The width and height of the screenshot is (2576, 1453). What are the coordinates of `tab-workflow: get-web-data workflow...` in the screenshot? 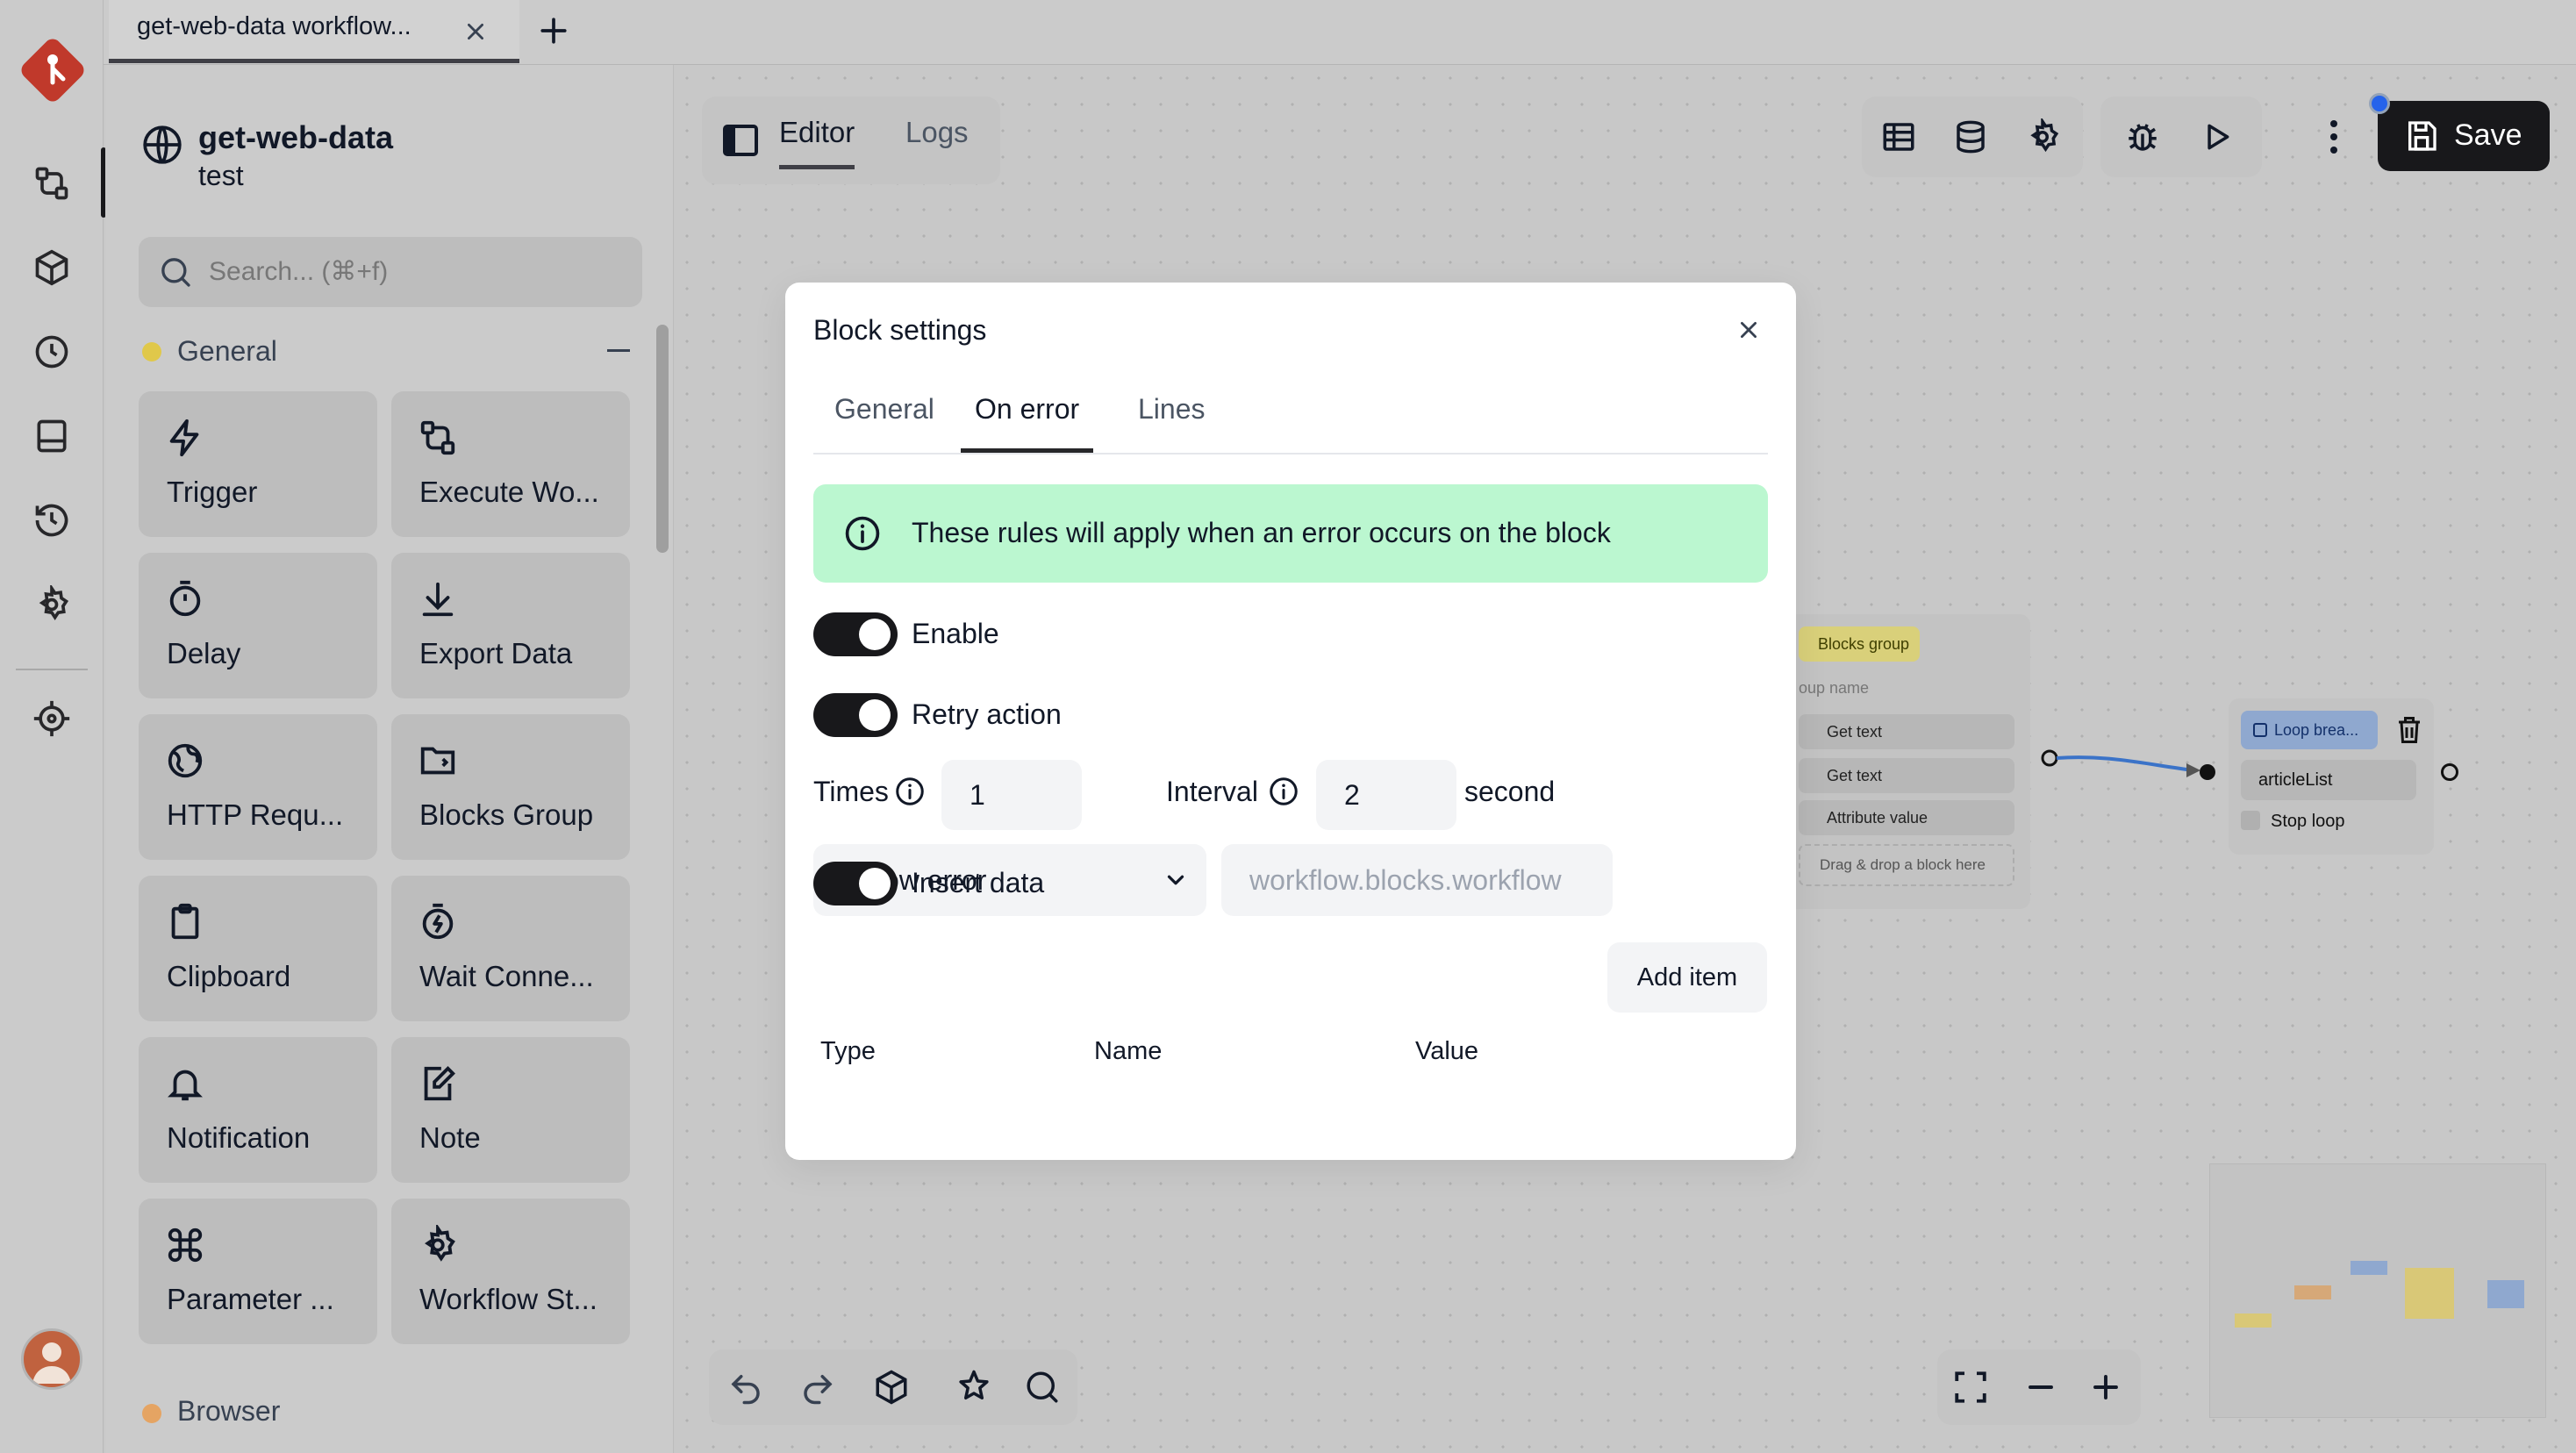 It's located at (314, 32).